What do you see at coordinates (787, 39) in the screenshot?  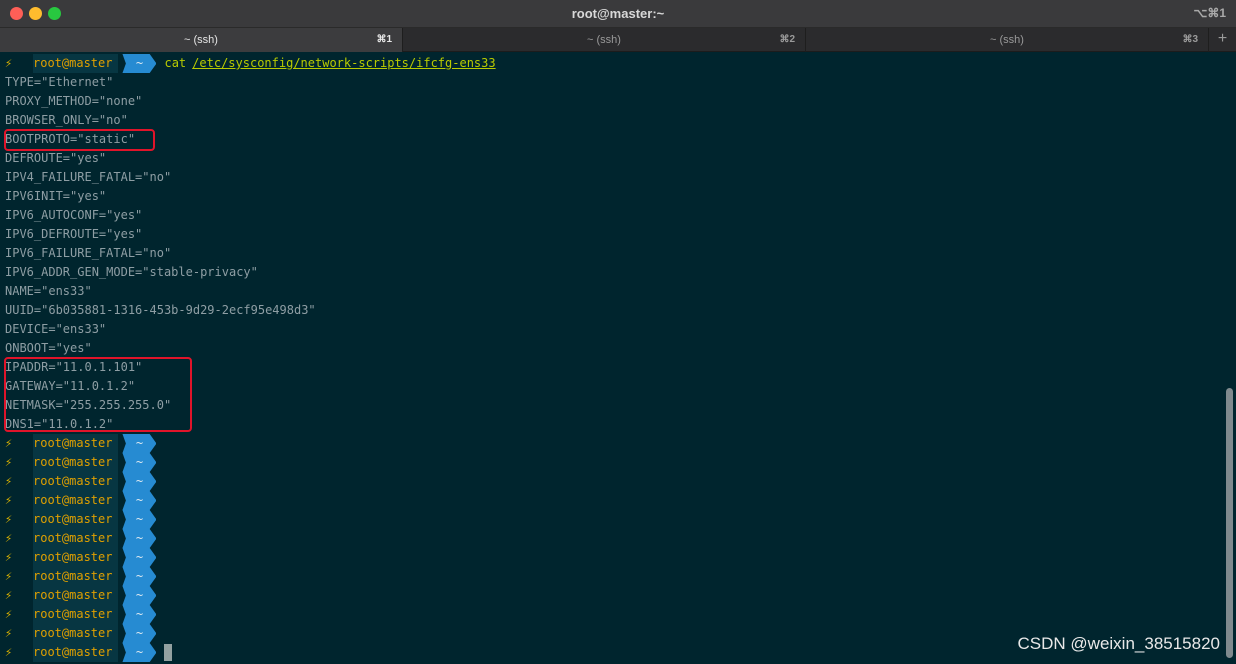 I see `tab-shortcut: ⌘2` at bounding box center [787, 39].